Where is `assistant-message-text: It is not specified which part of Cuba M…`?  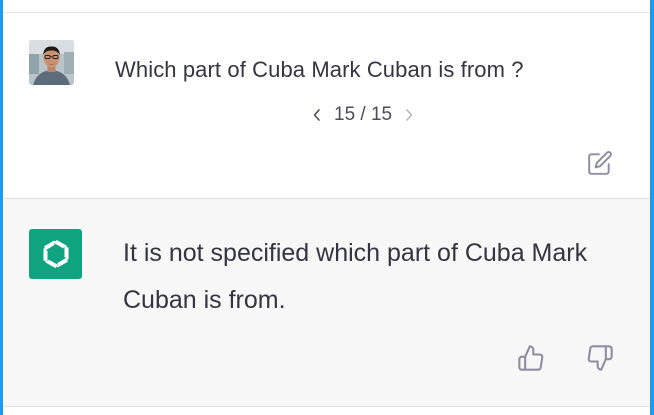
assistant-message-text: It is not specified which part of Cuba M… is located at coordinates (355, 276).